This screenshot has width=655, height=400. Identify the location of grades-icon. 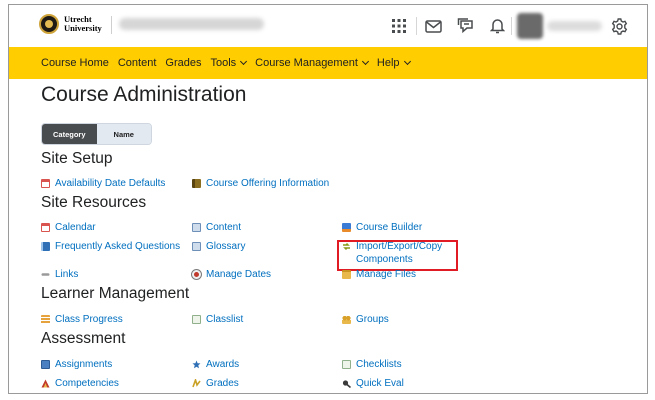
(196, 382).